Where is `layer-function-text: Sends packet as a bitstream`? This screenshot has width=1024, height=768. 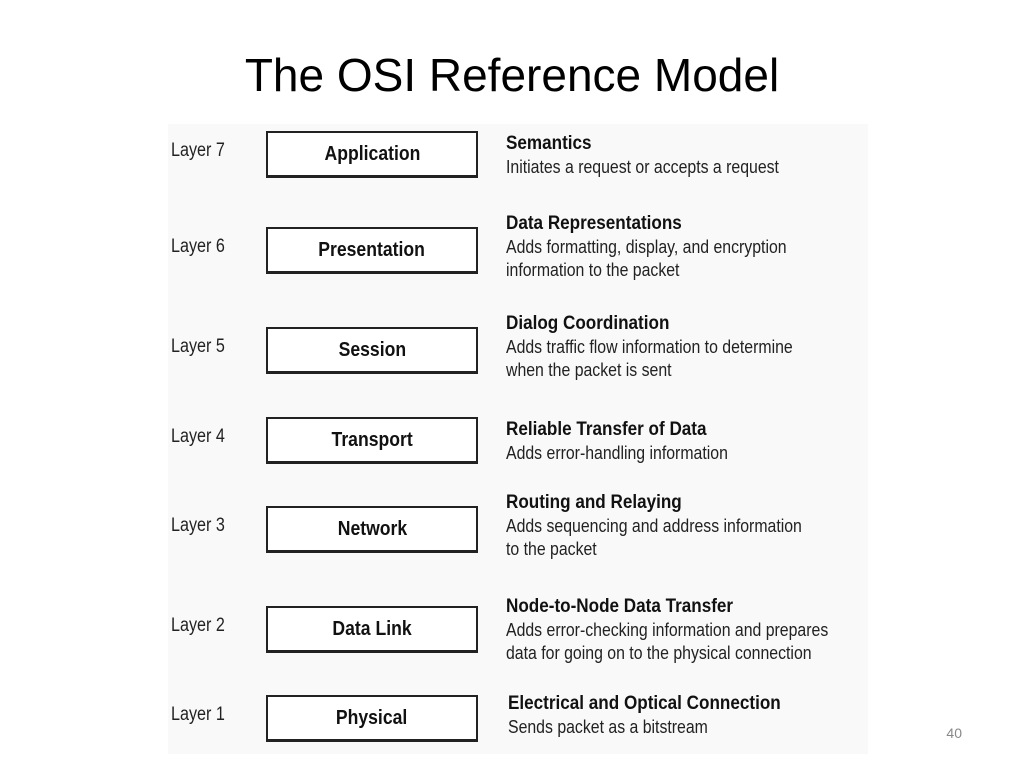 layer-function-text: Sends packet as a bitstream is located at coordinates (608, 727).